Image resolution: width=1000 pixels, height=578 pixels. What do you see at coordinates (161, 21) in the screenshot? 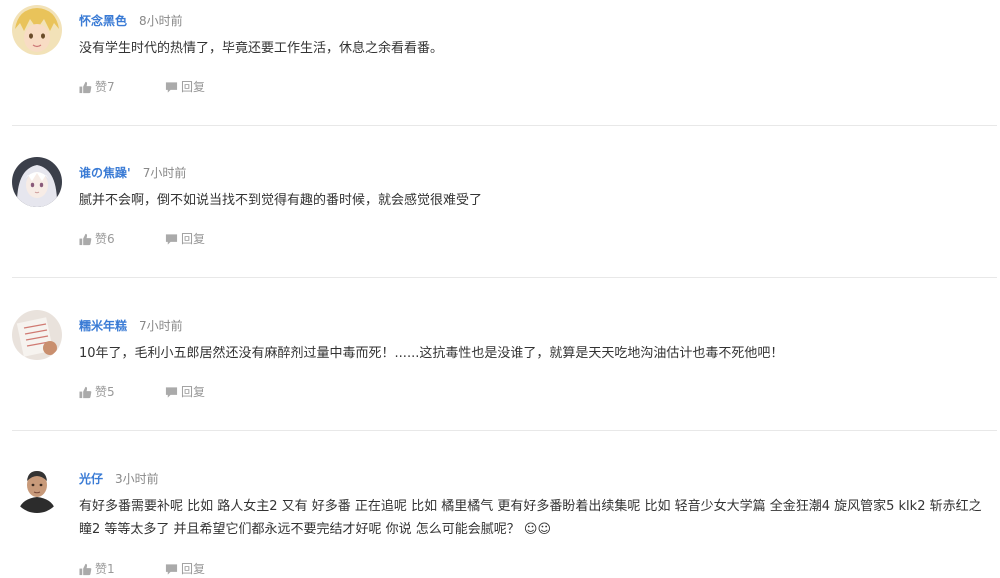
I see `comment-time: 8小时前` at bounding box center [161, 21].